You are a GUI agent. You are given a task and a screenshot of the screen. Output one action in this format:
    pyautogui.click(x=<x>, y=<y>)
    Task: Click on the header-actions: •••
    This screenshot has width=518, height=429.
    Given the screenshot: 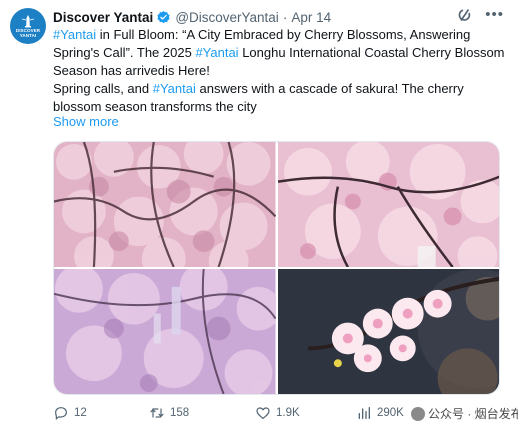 What is the action you would take?
    pyautogui.click(x=480, y=15)
    